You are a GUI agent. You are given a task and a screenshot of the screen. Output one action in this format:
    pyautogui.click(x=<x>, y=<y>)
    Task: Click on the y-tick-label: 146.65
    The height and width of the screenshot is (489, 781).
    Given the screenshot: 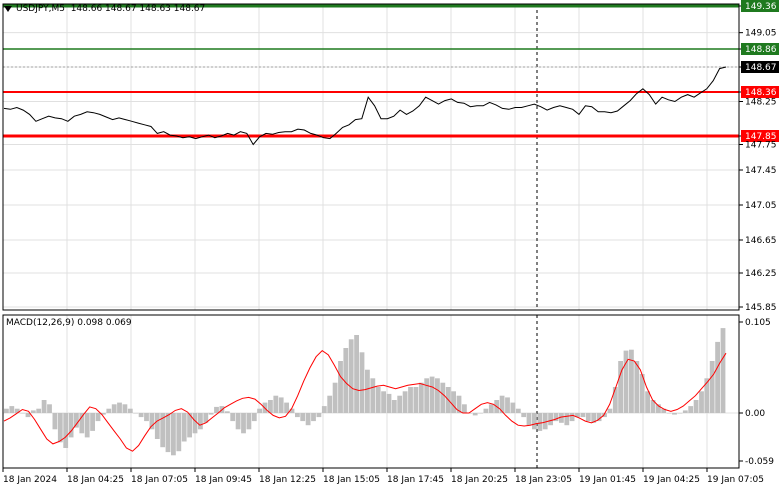 What is the action you would take?
    pyautogui.click(x=761, y=241)
    